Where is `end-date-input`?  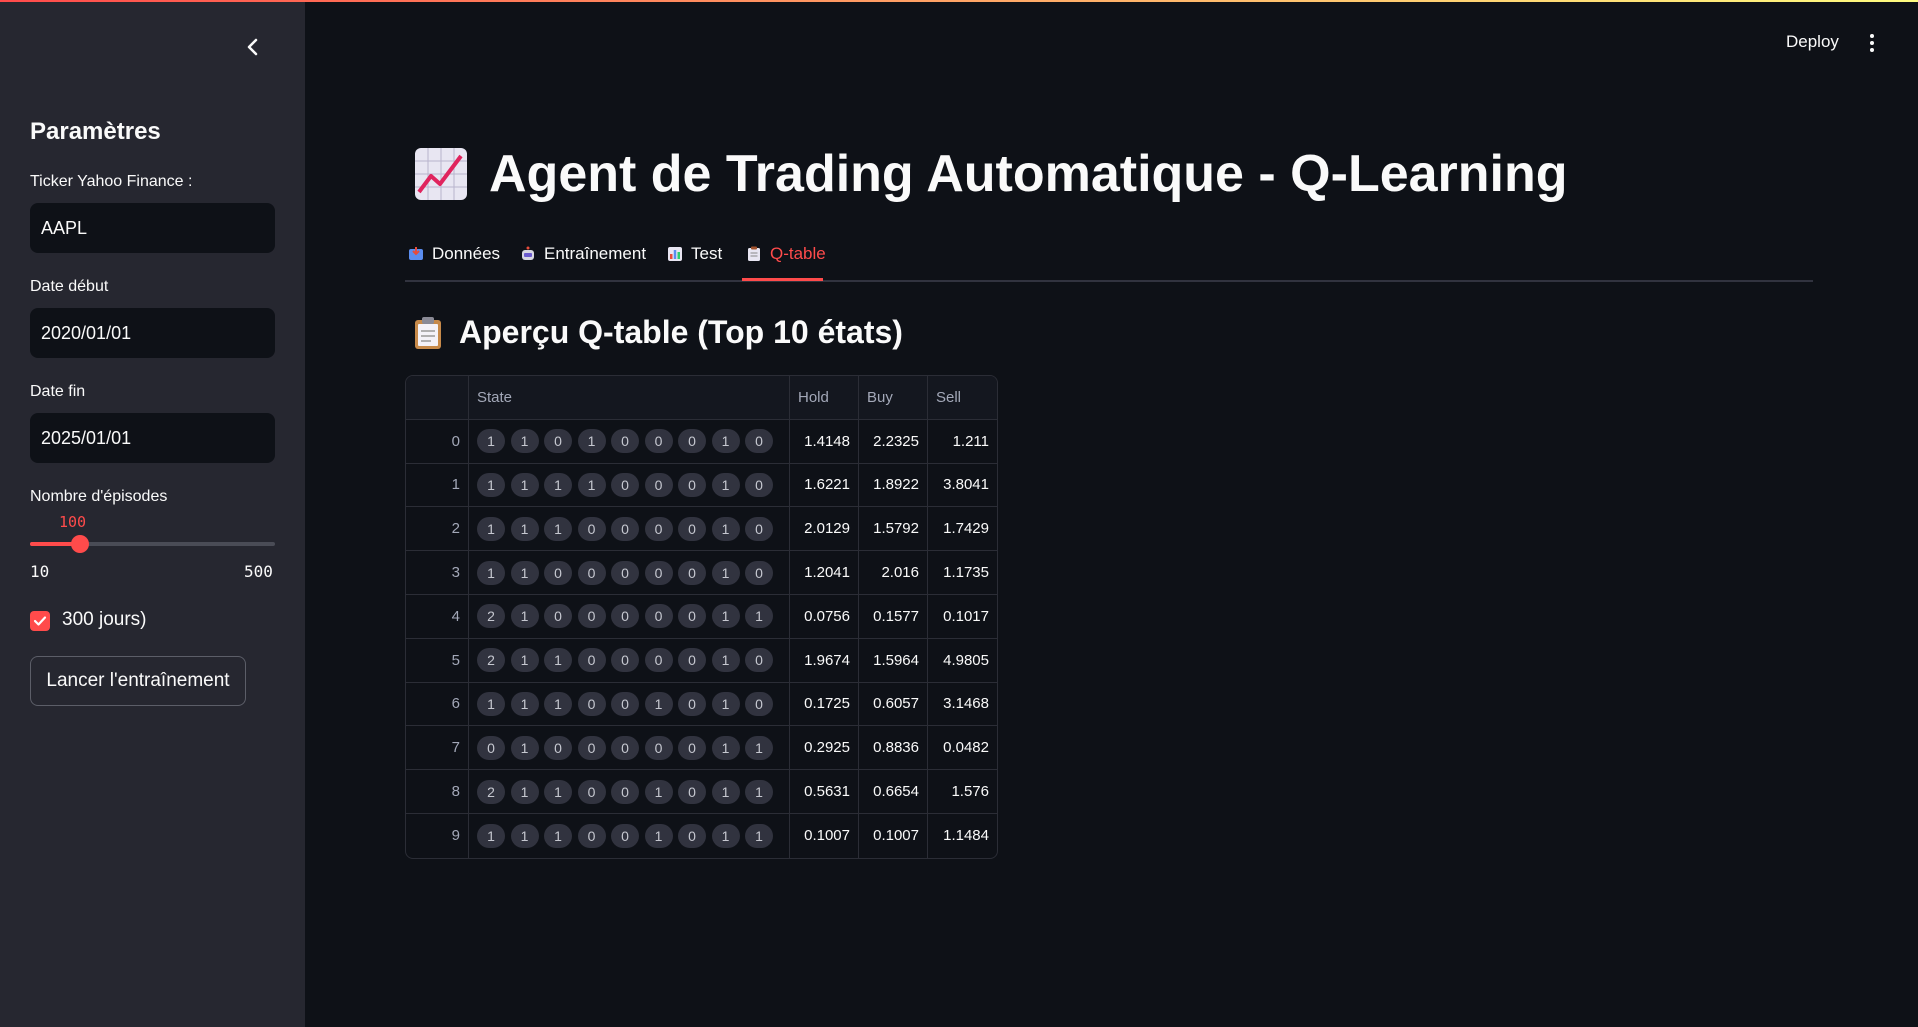 end-date-input is located at coordinates (152, 438).